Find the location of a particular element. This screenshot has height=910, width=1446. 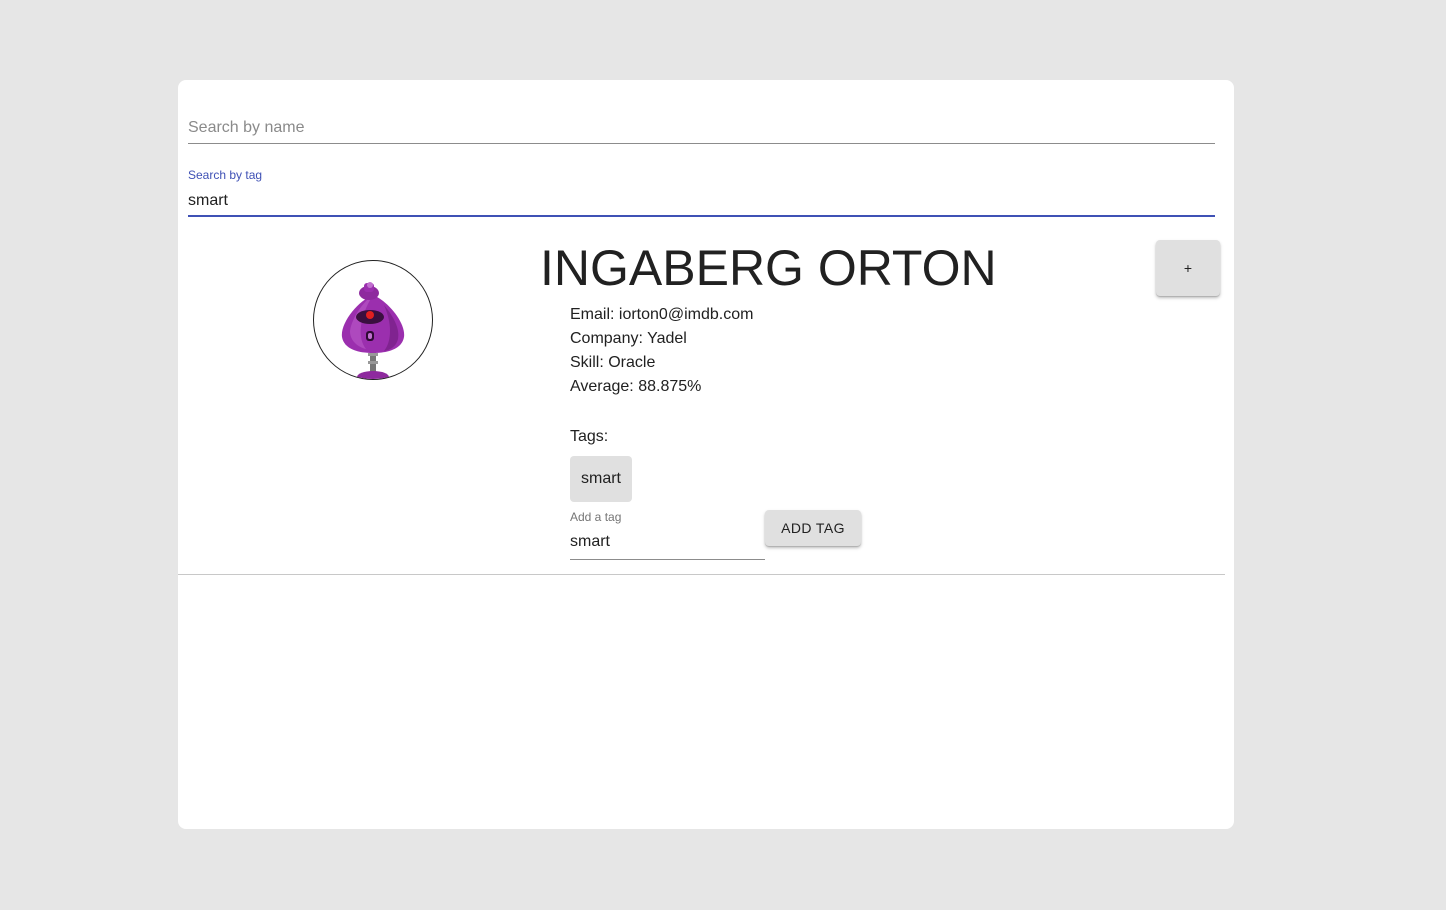

search-by-name-field is located at coordinates (701, 131).